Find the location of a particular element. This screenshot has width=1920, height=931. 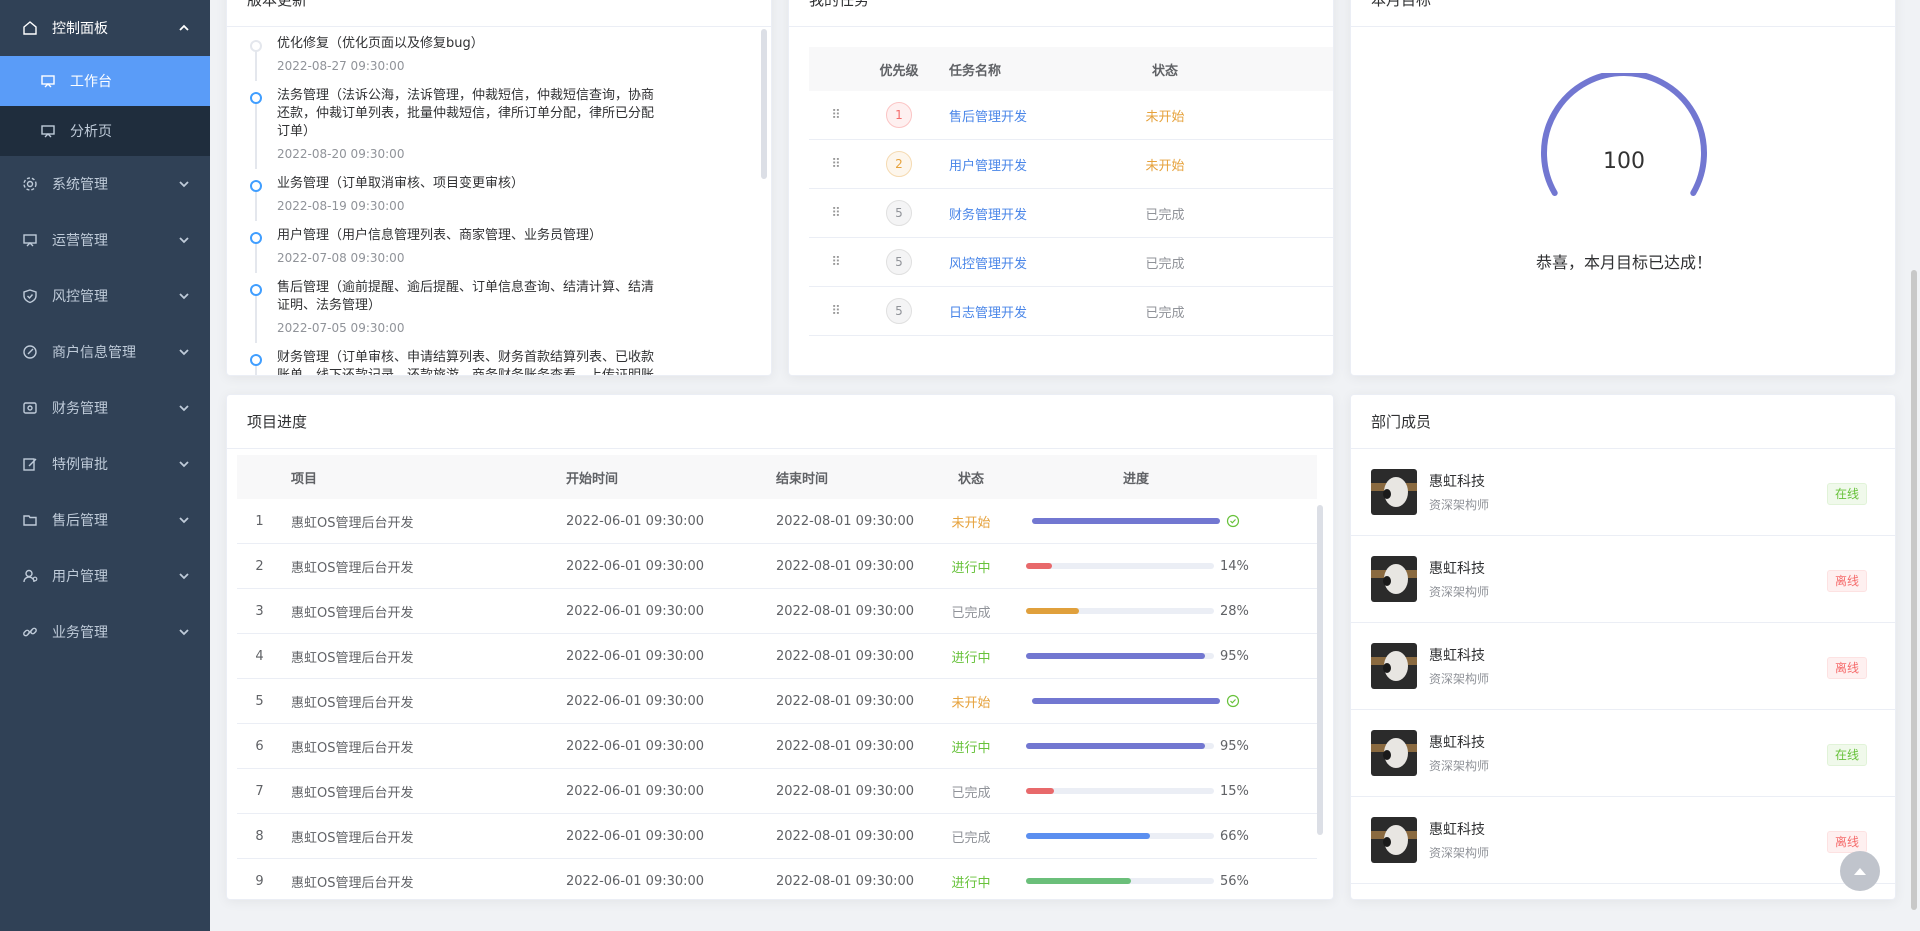

check-circle-icon is located at coordinates (1233, 521).